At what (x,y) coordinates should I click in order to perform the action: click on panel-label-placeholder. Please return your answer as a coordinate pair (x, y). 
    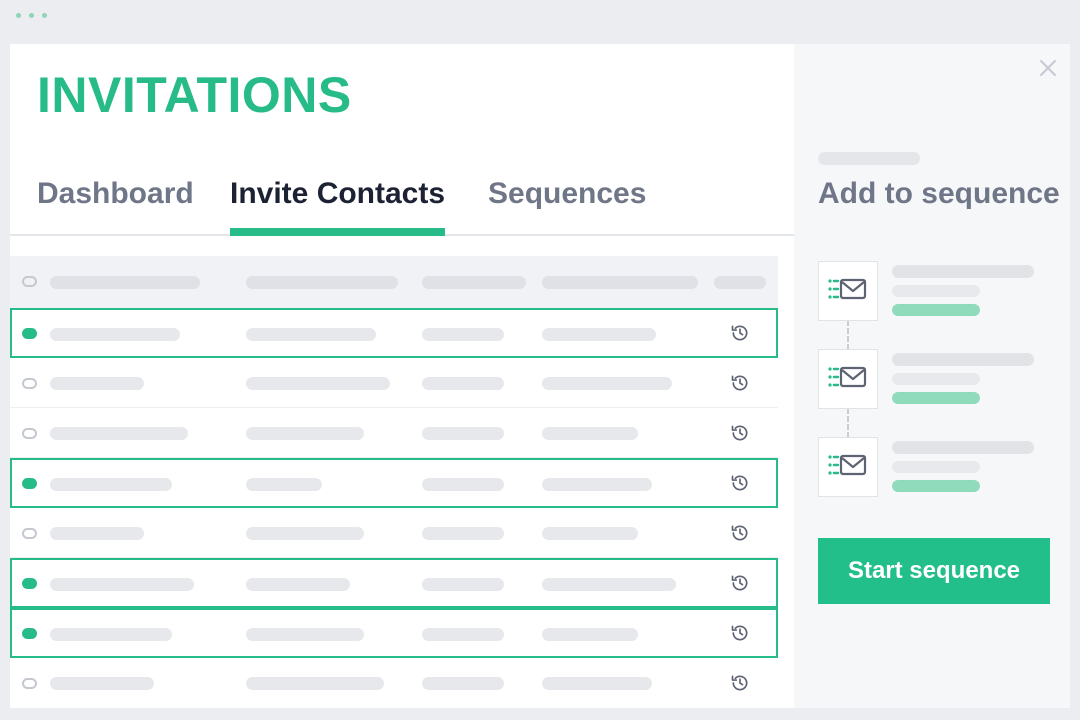
    Looking at the image, I should click on (869, 158).